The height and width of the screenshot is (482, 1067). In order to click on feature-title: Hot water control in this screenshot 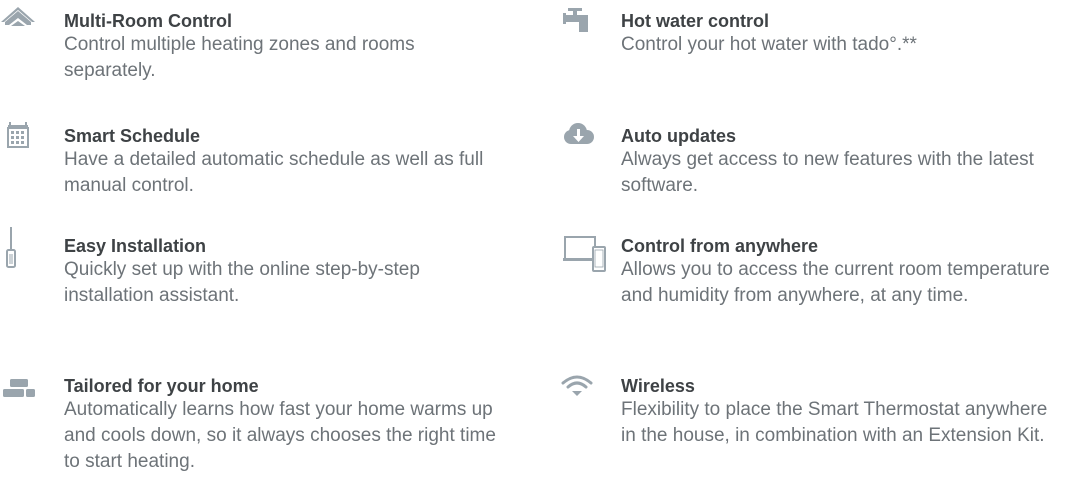, I will do `click(695, 21)`.